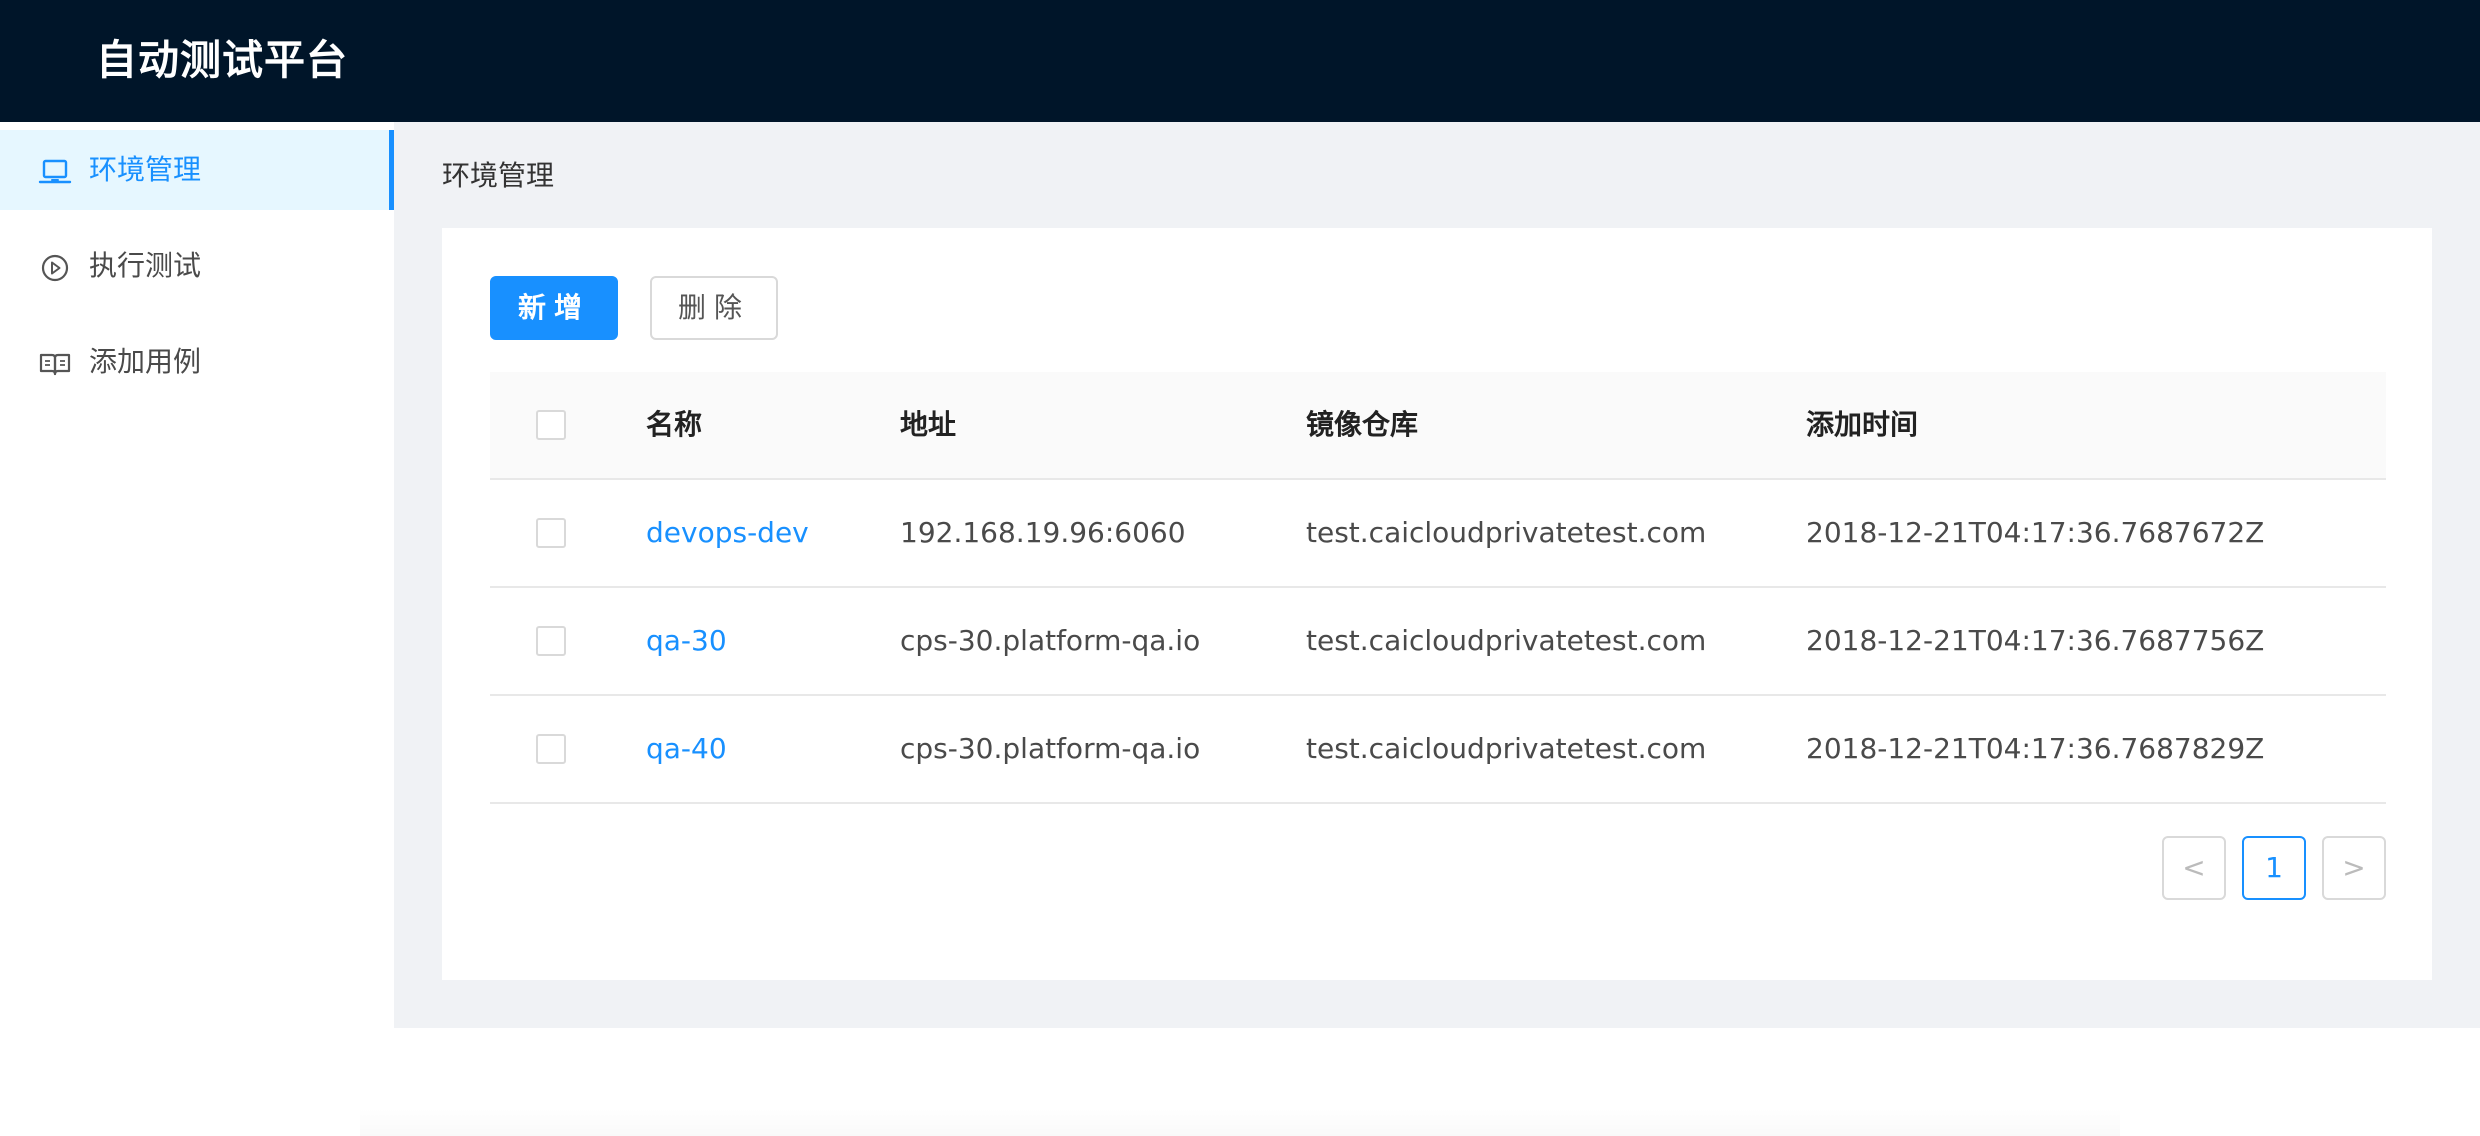 The width and height of the screenshot is (2480, 1136). Describe the element at coordinates (55, 268) in the screenshot. I see `play-circle-icon` at that location.